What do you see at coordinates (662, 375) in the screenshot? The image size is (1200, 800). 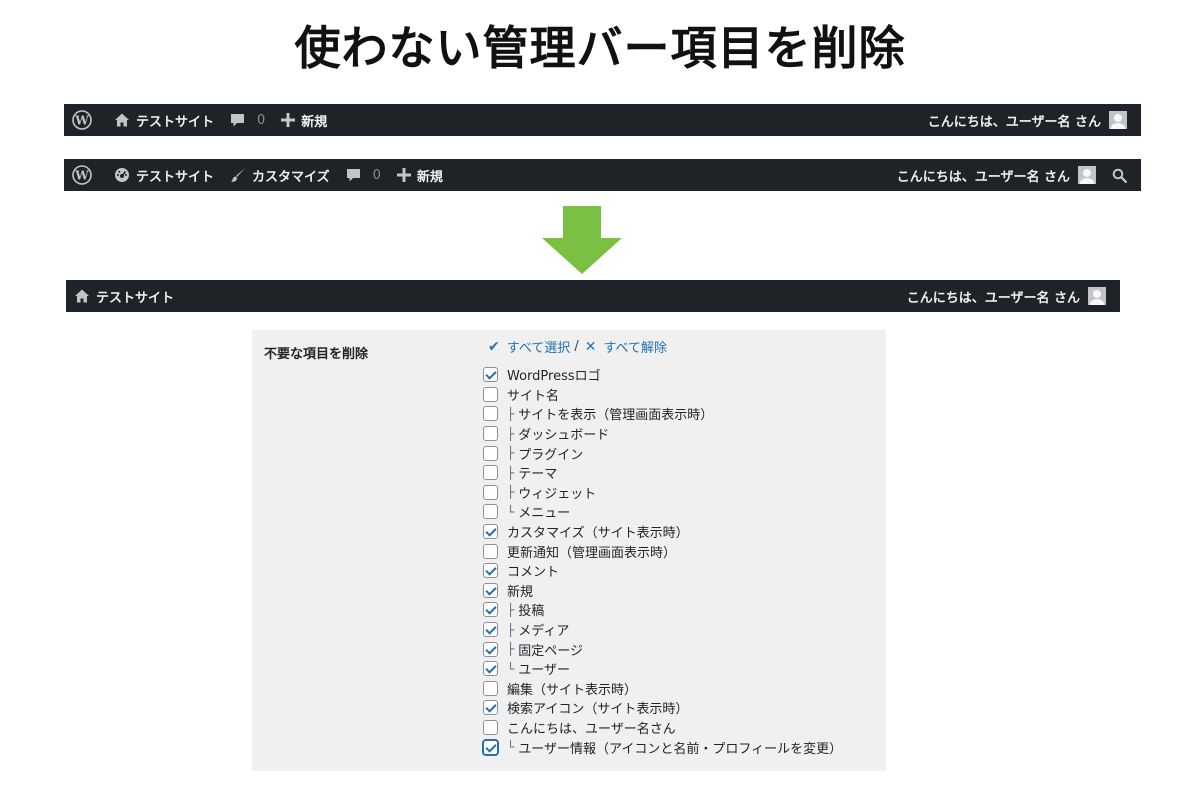 I see `option-item: WordPressロゴ` at bounding box center [662, 375].